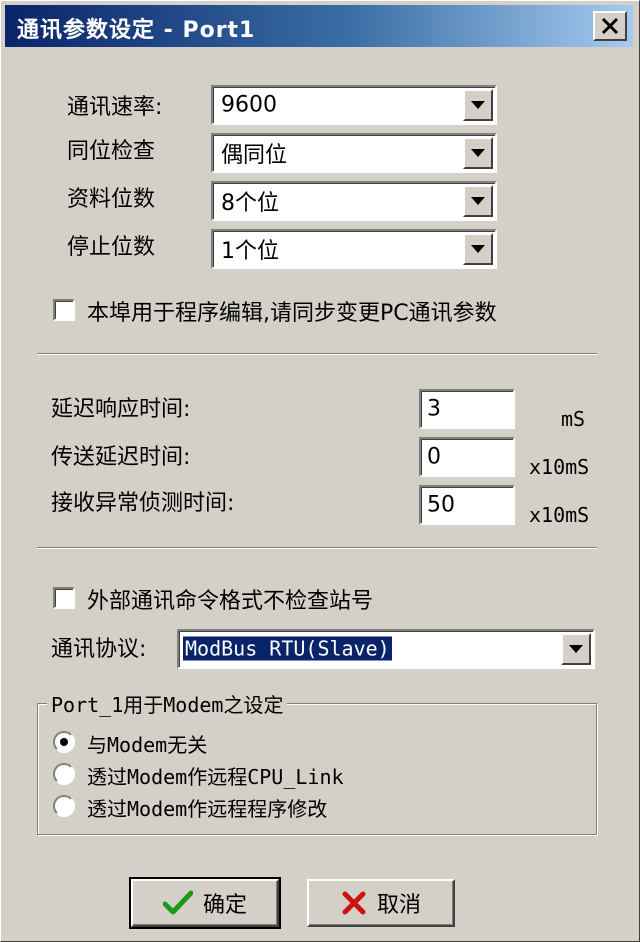 This screenshot has height=942, width=640. What do you see at coordinates (136, 30) in the screenshot?
I see `window-title: 通讯参数设定 - Port1` at bounding box center [136, 30].